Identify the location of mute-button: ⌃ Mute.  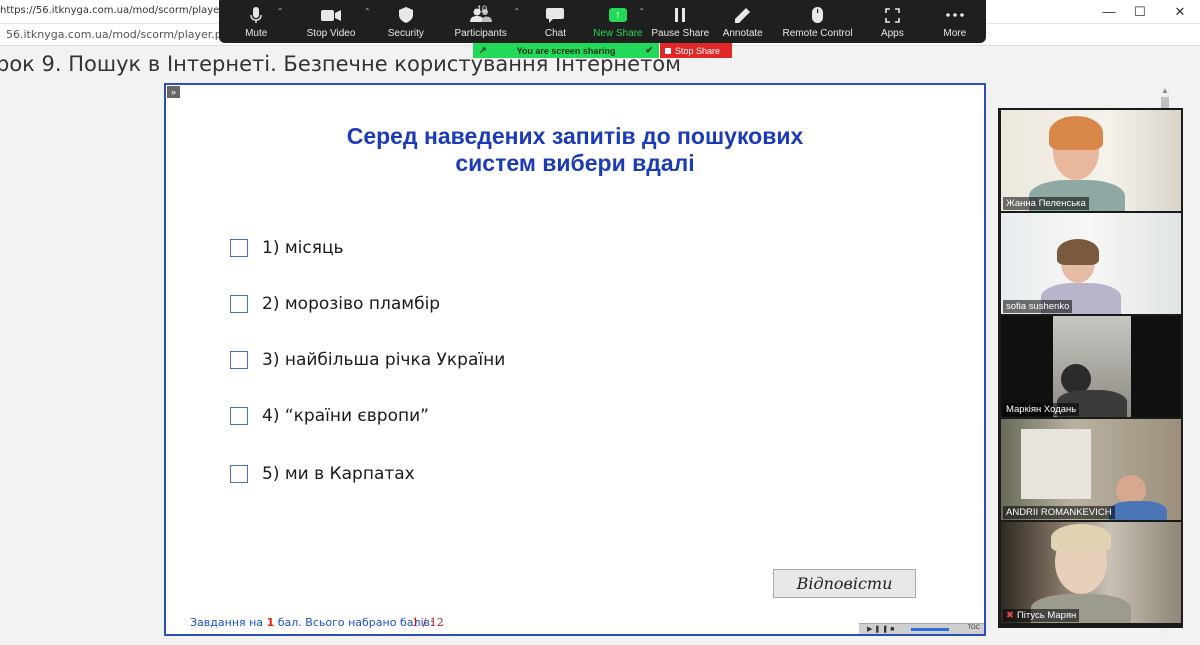
(256, 21).